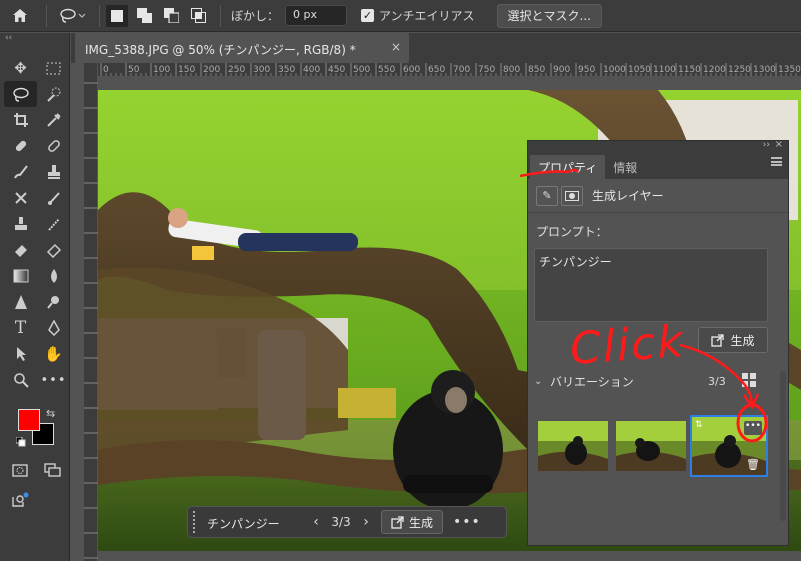 This screenshot has height=561, width=801. I want to click on document-tab: IMG_5388.JPG @ 50% (チンパンジー, RGB/8) * ×, so click(242, 48).